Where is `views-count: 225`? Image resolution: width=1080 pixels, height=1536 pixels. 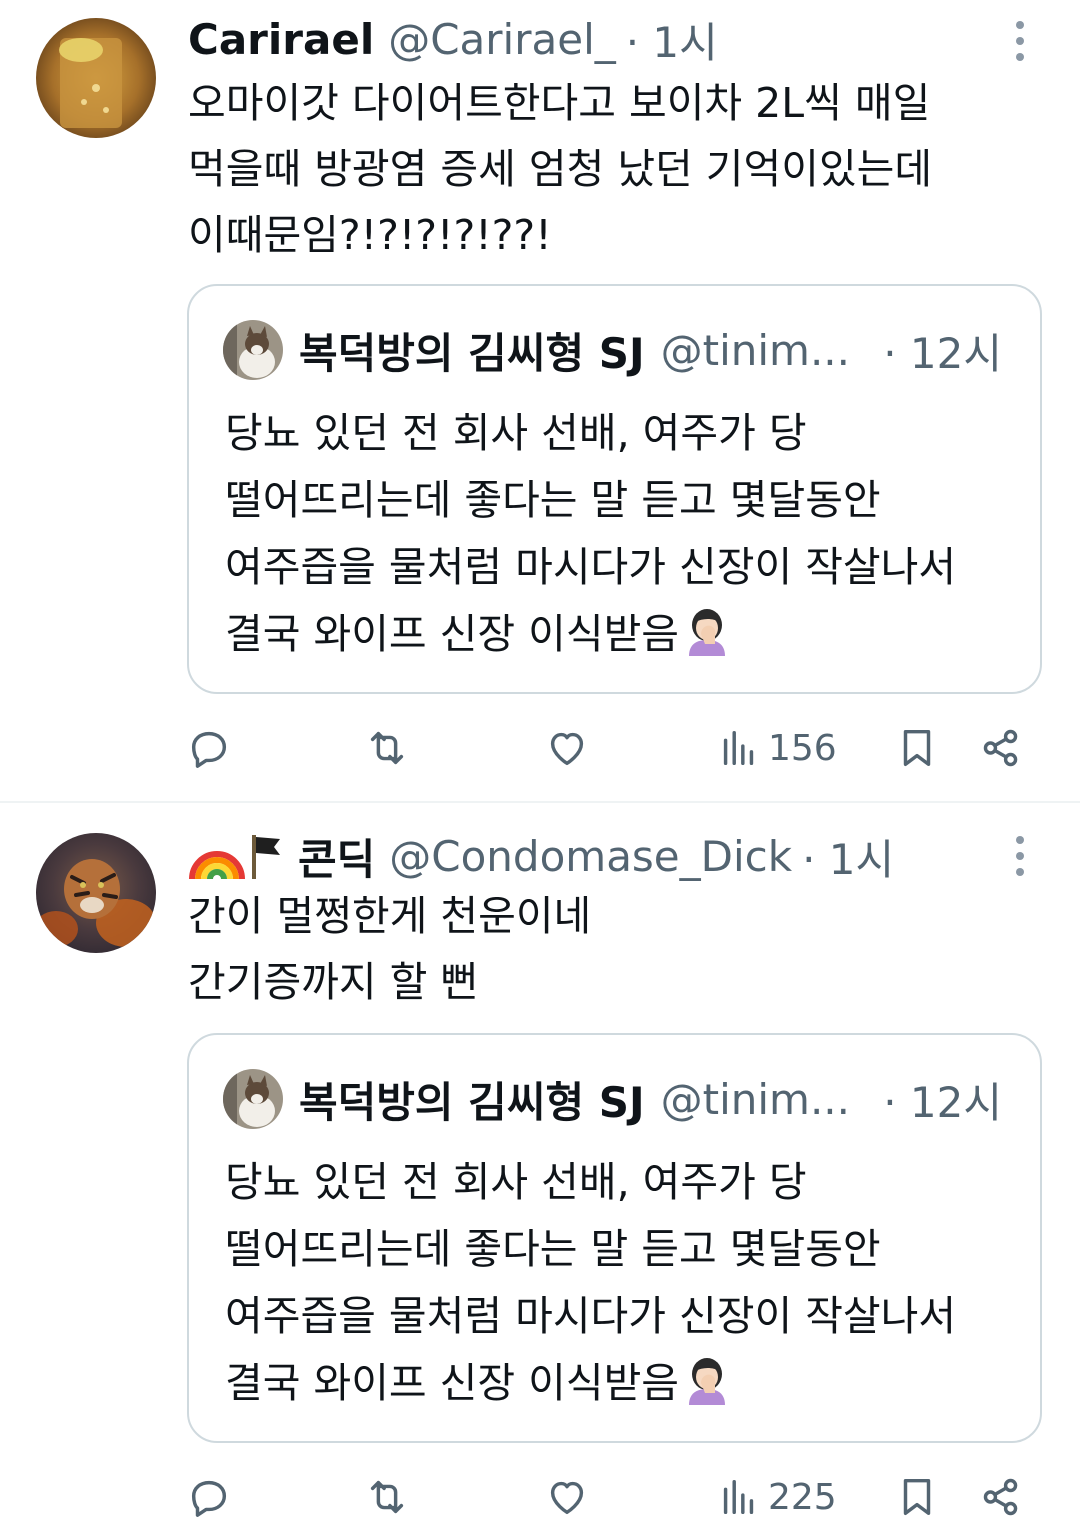
views-count: 225 is located at coordinates (802, 1497).